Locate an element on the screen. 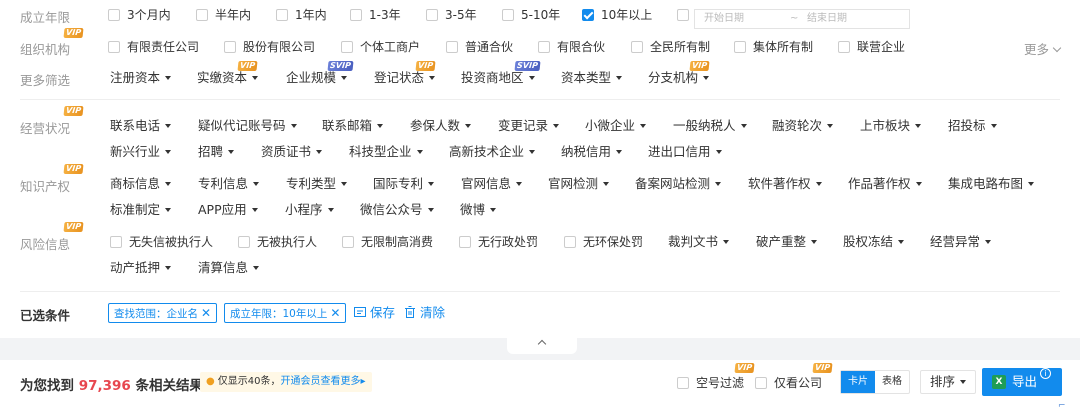  clear-button: 清除 is located at coordinates (424, 313).